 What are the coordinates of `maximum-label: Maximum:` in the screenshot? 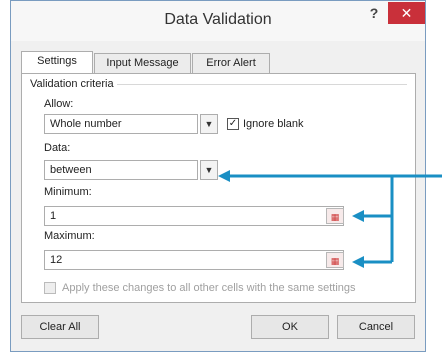 It's located at (69, 236).